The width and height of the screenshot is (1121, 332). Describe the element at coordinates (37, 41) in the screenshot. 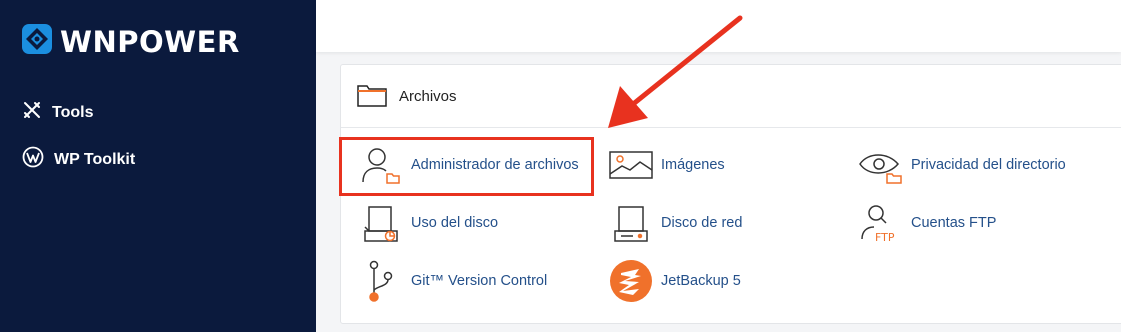

I see `wnpower-logo-icon` at that location.